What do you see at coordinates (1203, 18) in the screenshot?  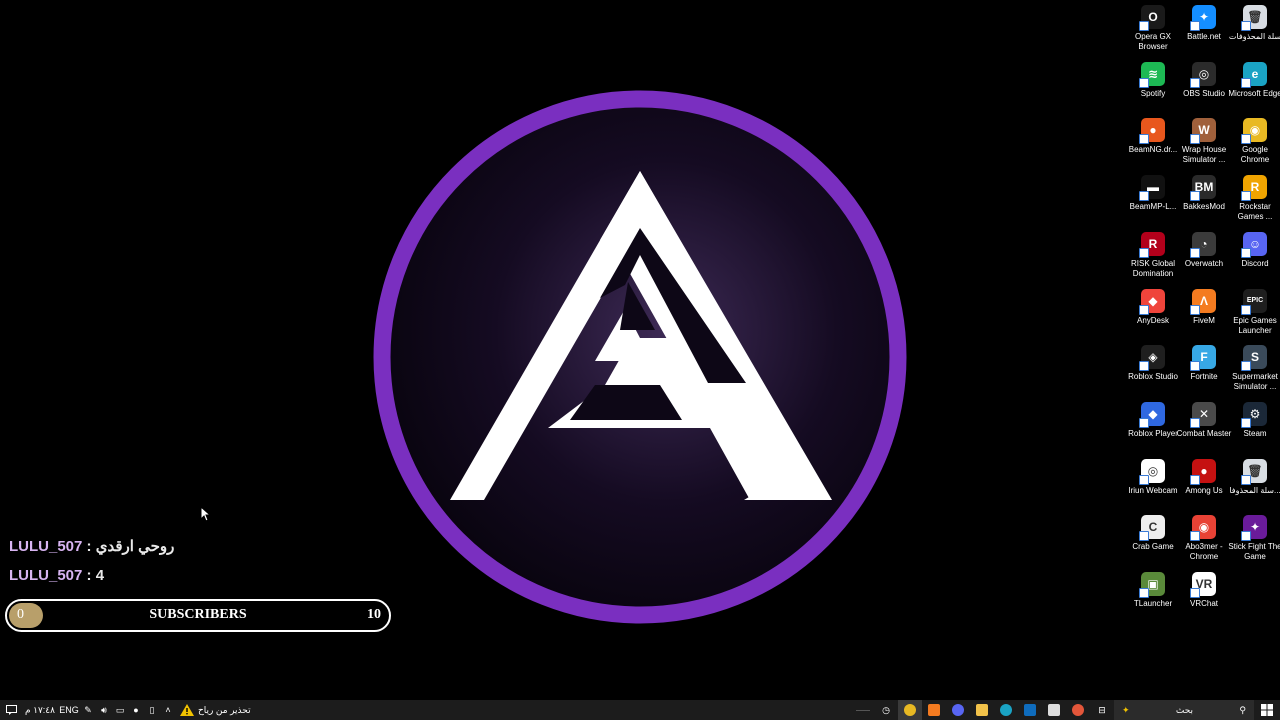 I see `battlenet-icon: ✦` at bounding box center [1203, 18].